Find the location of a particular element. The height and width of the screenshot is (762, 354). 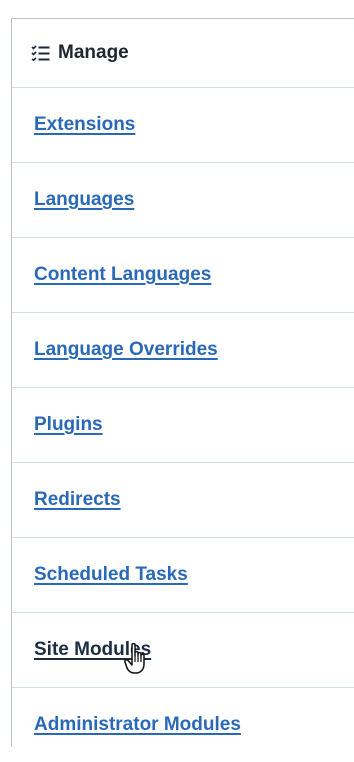

scheduled-tasks-link: Scheduled Tasks is located at coordinates (111, 575).